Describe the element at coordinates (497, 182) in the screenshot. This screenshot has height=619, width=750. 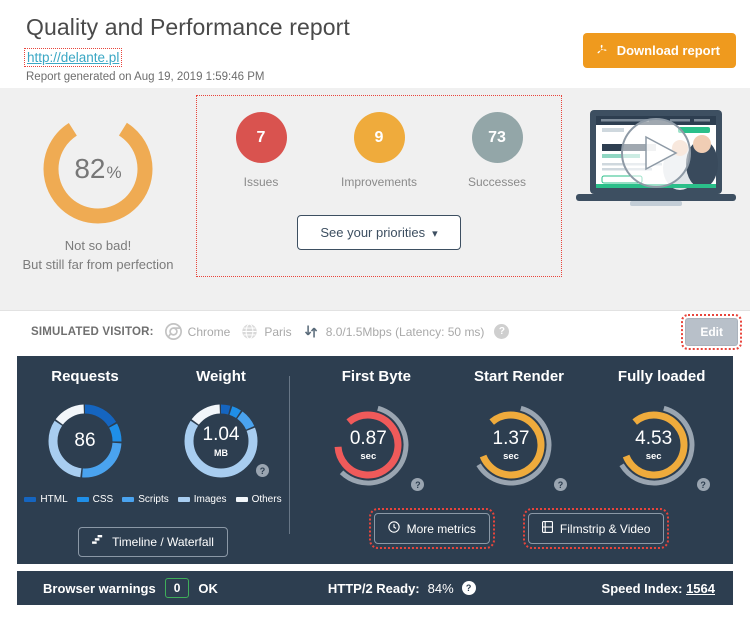
I see `metric-successes-label: Successes` at that location.